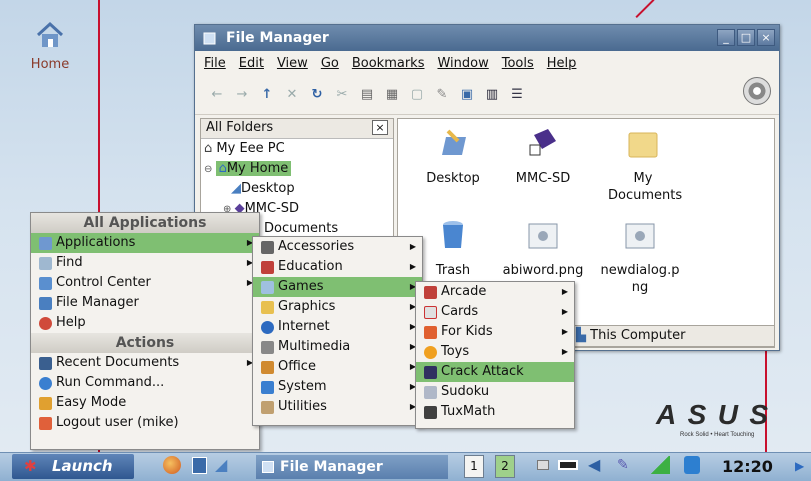 The image size is (811, 481). What do you see at coordinates (543, 249) in the screenshot?
I see `file-item: abiword.png` at bounding box center [543, 249].